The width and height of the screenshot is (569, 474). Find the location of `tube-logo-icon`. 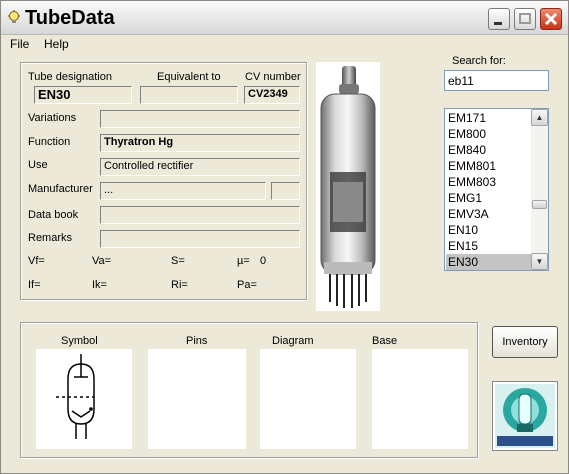

tube-logo-icon is located at coordinates (525, 416).